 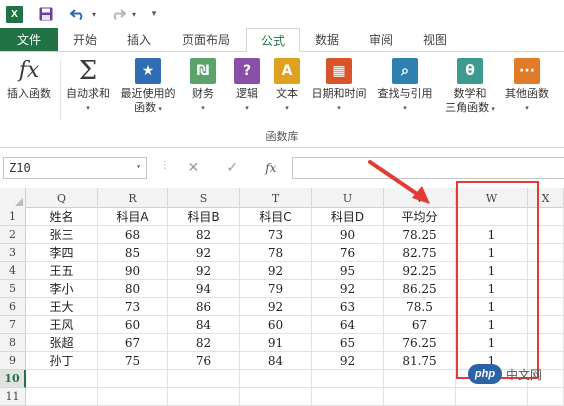 What do you see at coordinates (118, 14) in the screenshot?
I see `redo-icon` at bounding box center [118, 14].